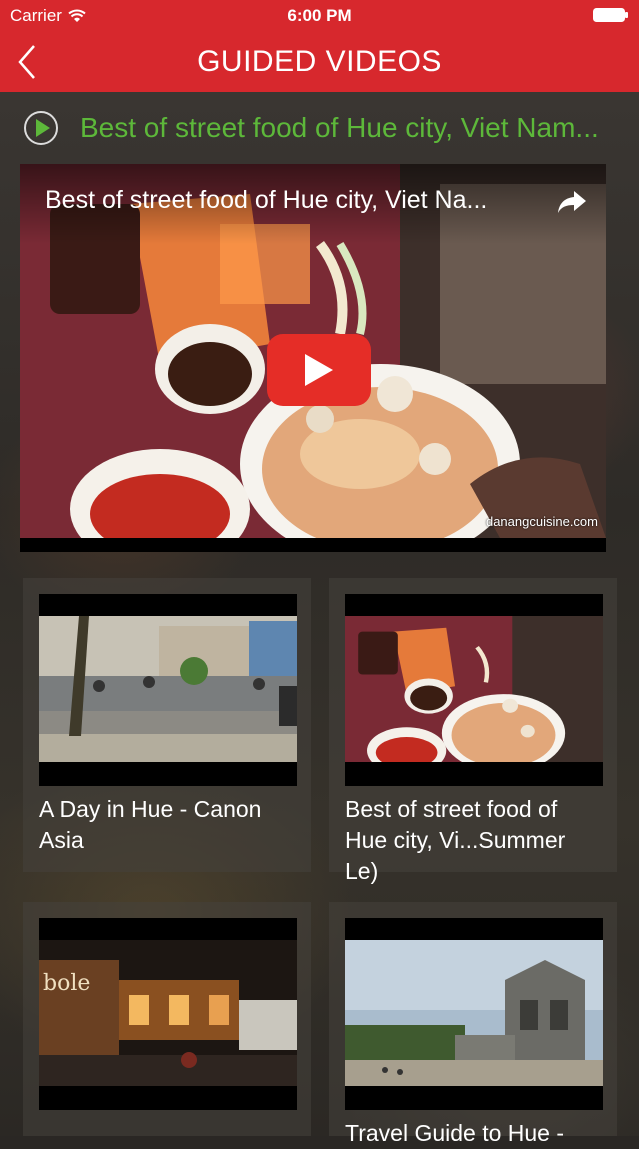 The image size is (639, 1149). I want to click on youtube-play-button, so click(319, 370).